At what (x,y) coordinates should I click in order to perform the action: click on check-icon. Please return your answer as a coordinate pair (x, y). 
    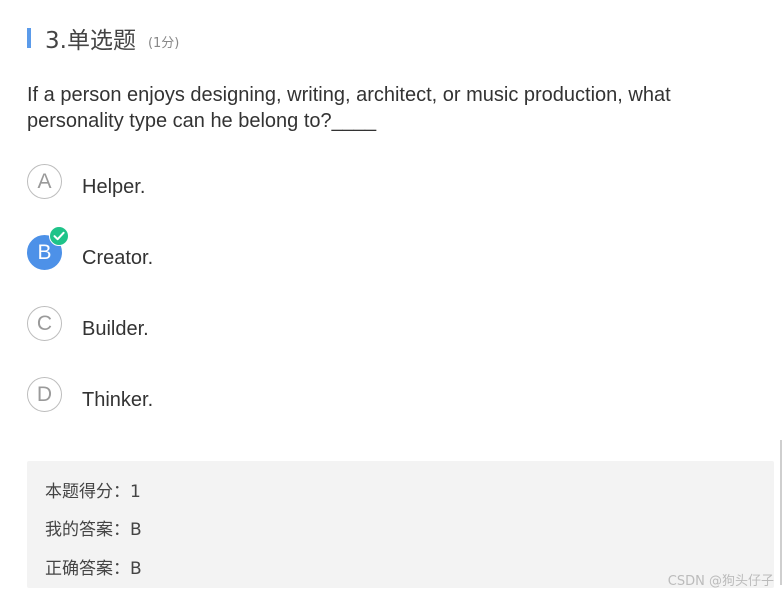
    Looking at the image, I should click on (59, 236).